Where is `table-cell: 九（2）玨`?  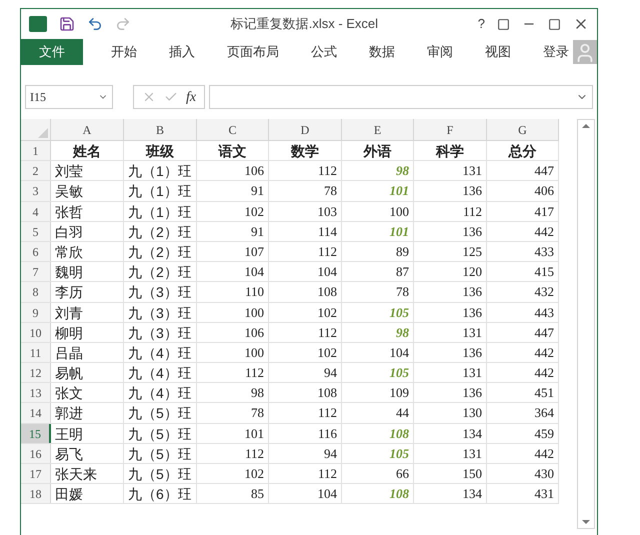
table-cell: 九（2）玨 is located at coordinates (160, 252).